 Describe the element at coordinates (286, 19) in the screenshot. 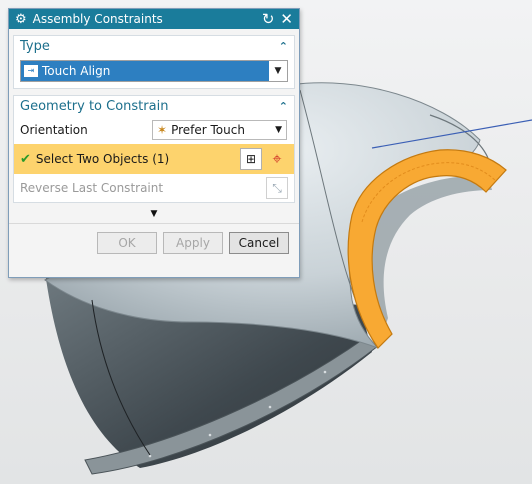

I see `close-icon: ✕` at that location.